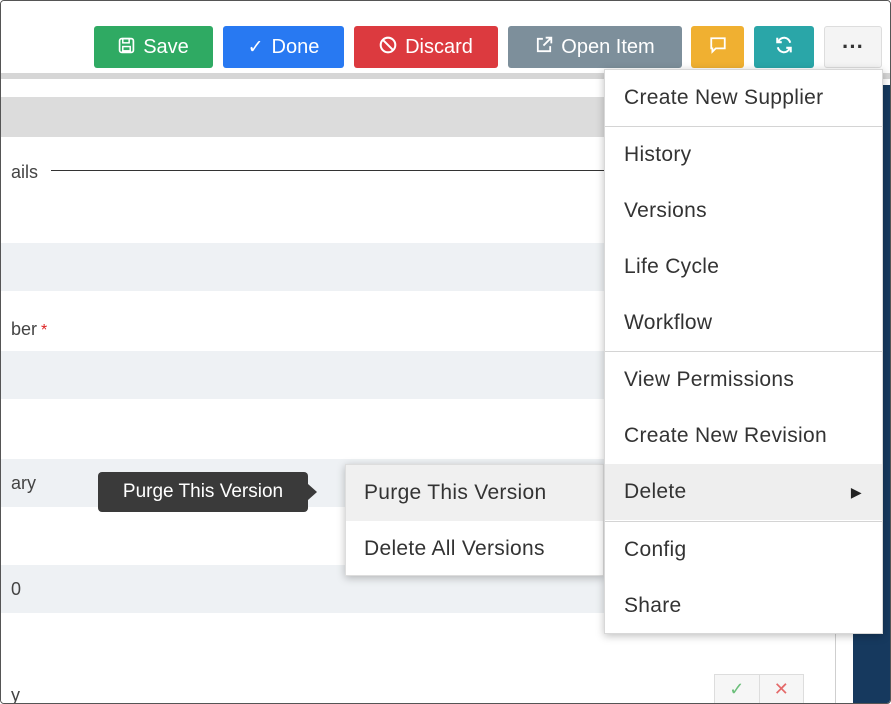 Image resolution: width=891 pixels, height=704 pixels. What do you see at coordinates (388, 47) in the screenshot?
I see `ban-icon` at bounding box center [388, 47].